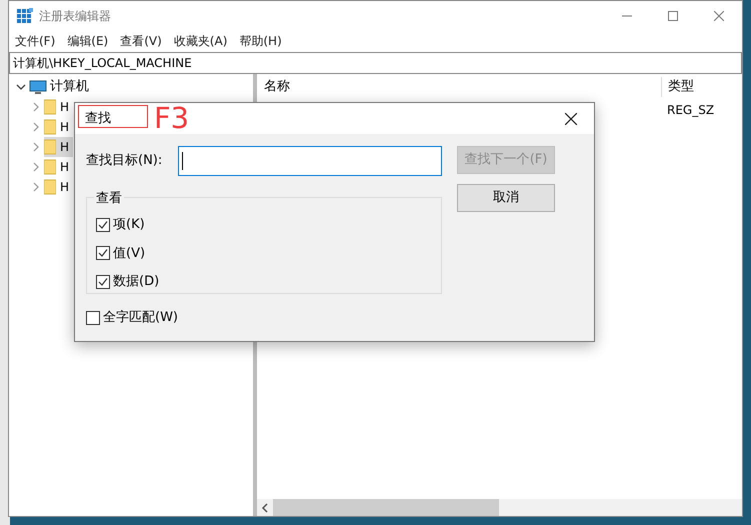 This screenshot has height=525, width=751. What do you see at coordinates (268, 253) in the screenshot?
I see `checkbox: 值(V)` at bounding box center [268, 253].